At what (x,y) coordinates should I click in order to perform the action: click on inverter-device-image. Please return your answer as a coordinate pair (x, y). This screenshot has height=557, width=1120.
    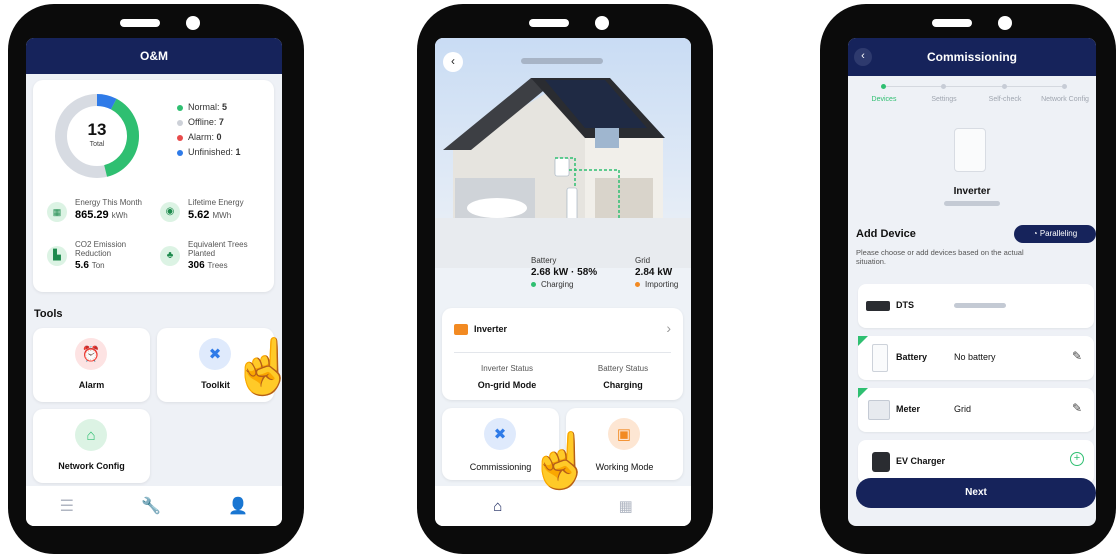
    Looking at the image, I should click on (970, 150).